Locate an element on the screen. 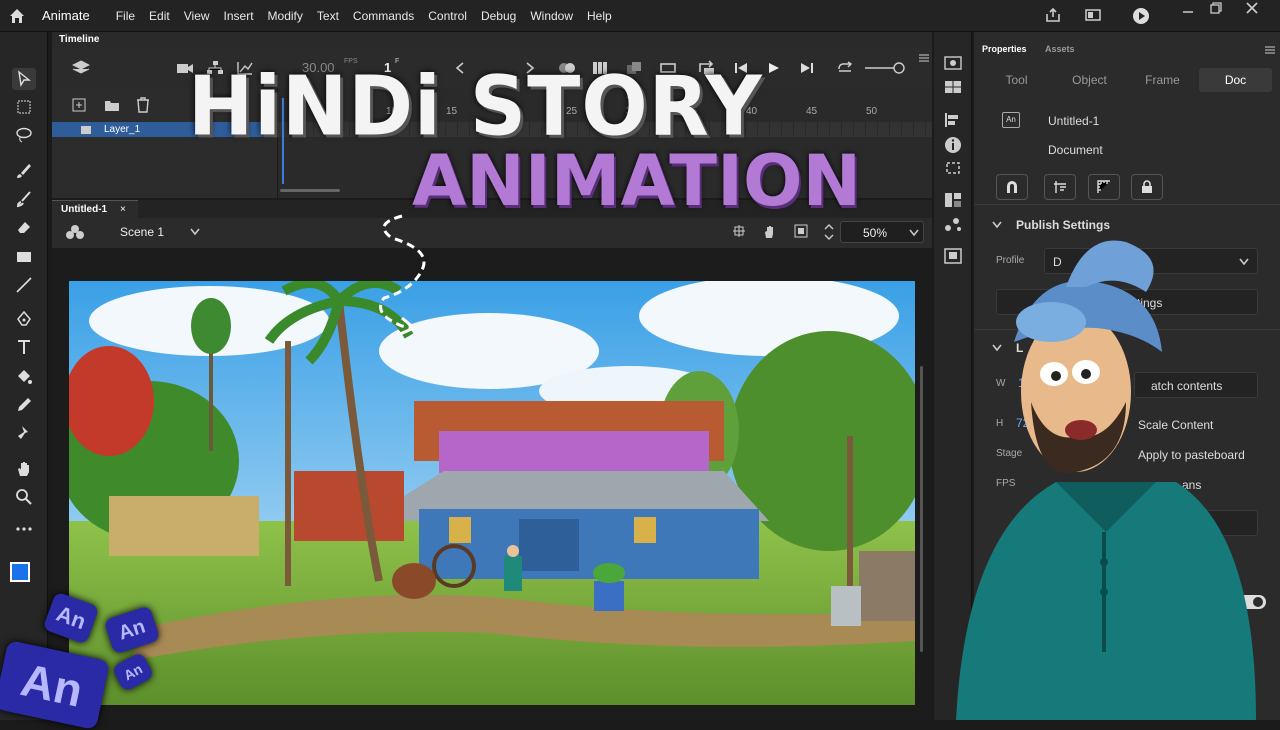 This screenshot has width=1280, height=730. new-folder-icon is located at coordinates (112, 105).